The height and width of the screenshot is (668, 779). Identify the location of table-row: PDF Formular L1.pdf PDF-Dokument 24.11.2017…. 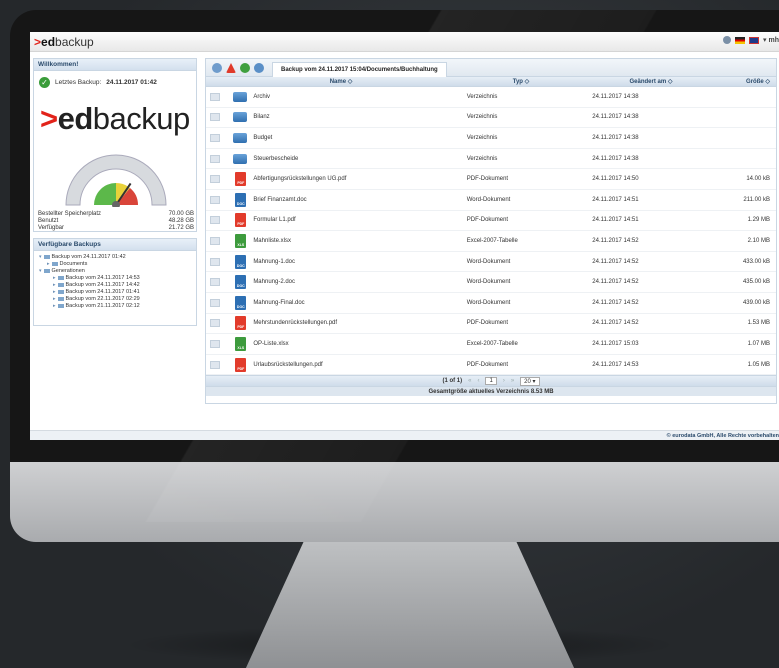
(491, 221).